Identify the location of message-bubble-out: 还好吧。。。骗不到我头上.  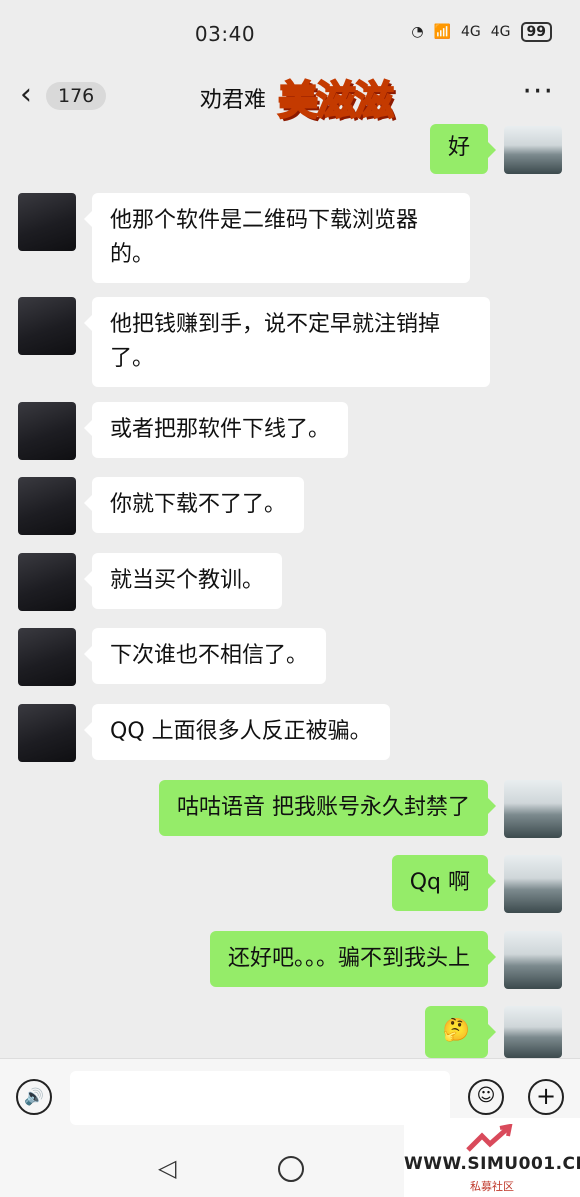
(353, 959).